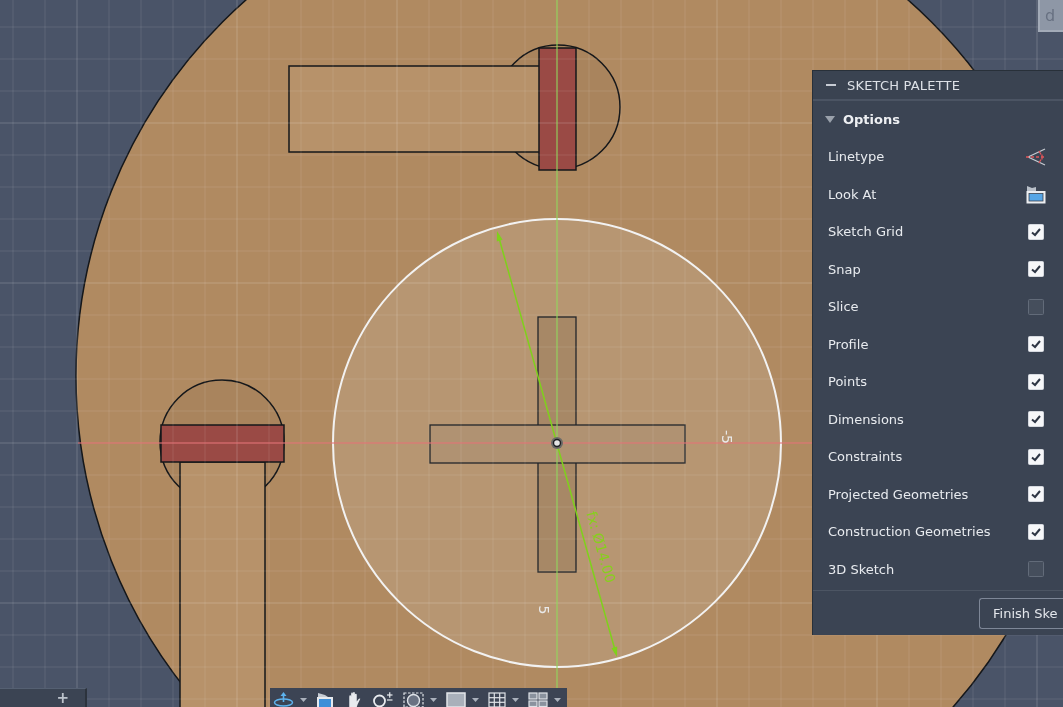  Describe the element at coordinates (848, 344) in the screenshot. I see `option-label: Profile` at that location.